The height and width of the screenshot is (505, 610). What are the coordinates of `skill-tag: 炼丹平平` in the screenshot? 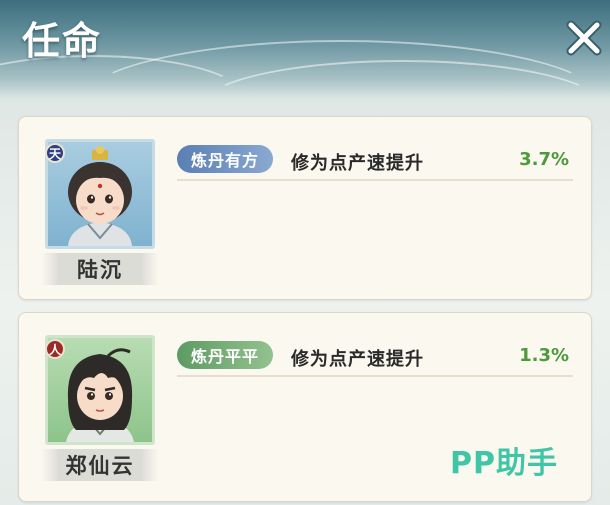 It's located at (225, 355).